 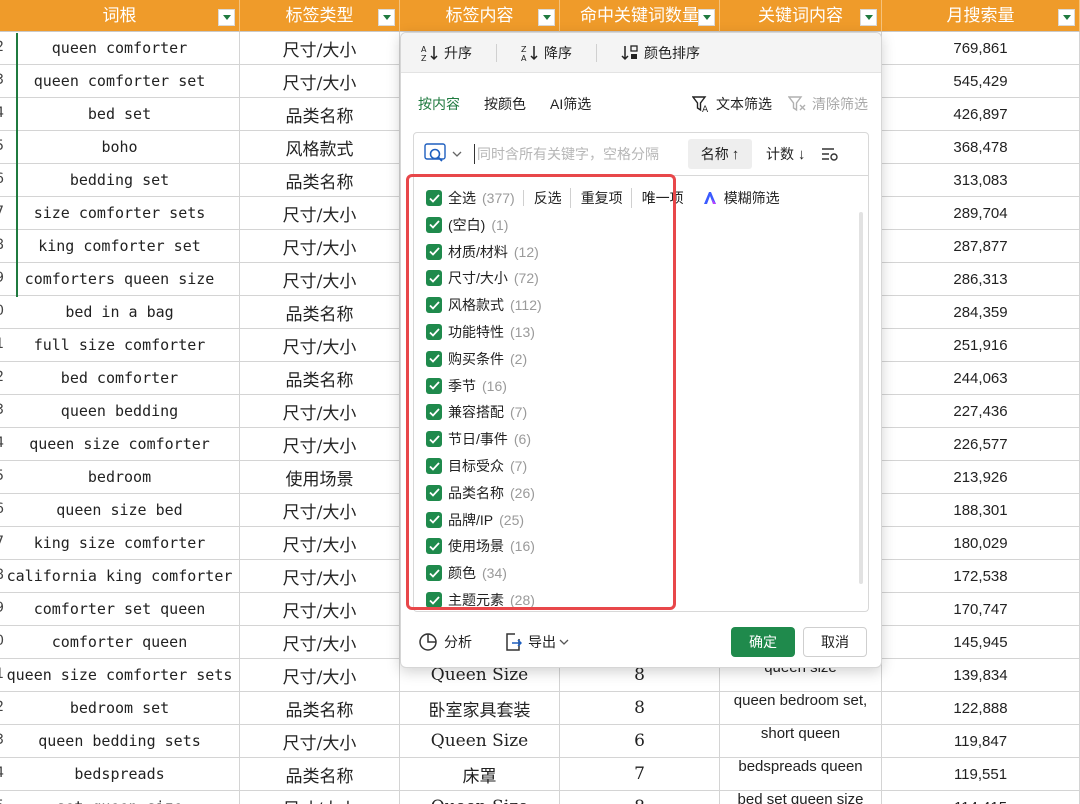 What do you see at coordinates (732, 104) in the screenshot?
I see `text-filter-button: A 文本筛选` at bounding box center [732, 104].